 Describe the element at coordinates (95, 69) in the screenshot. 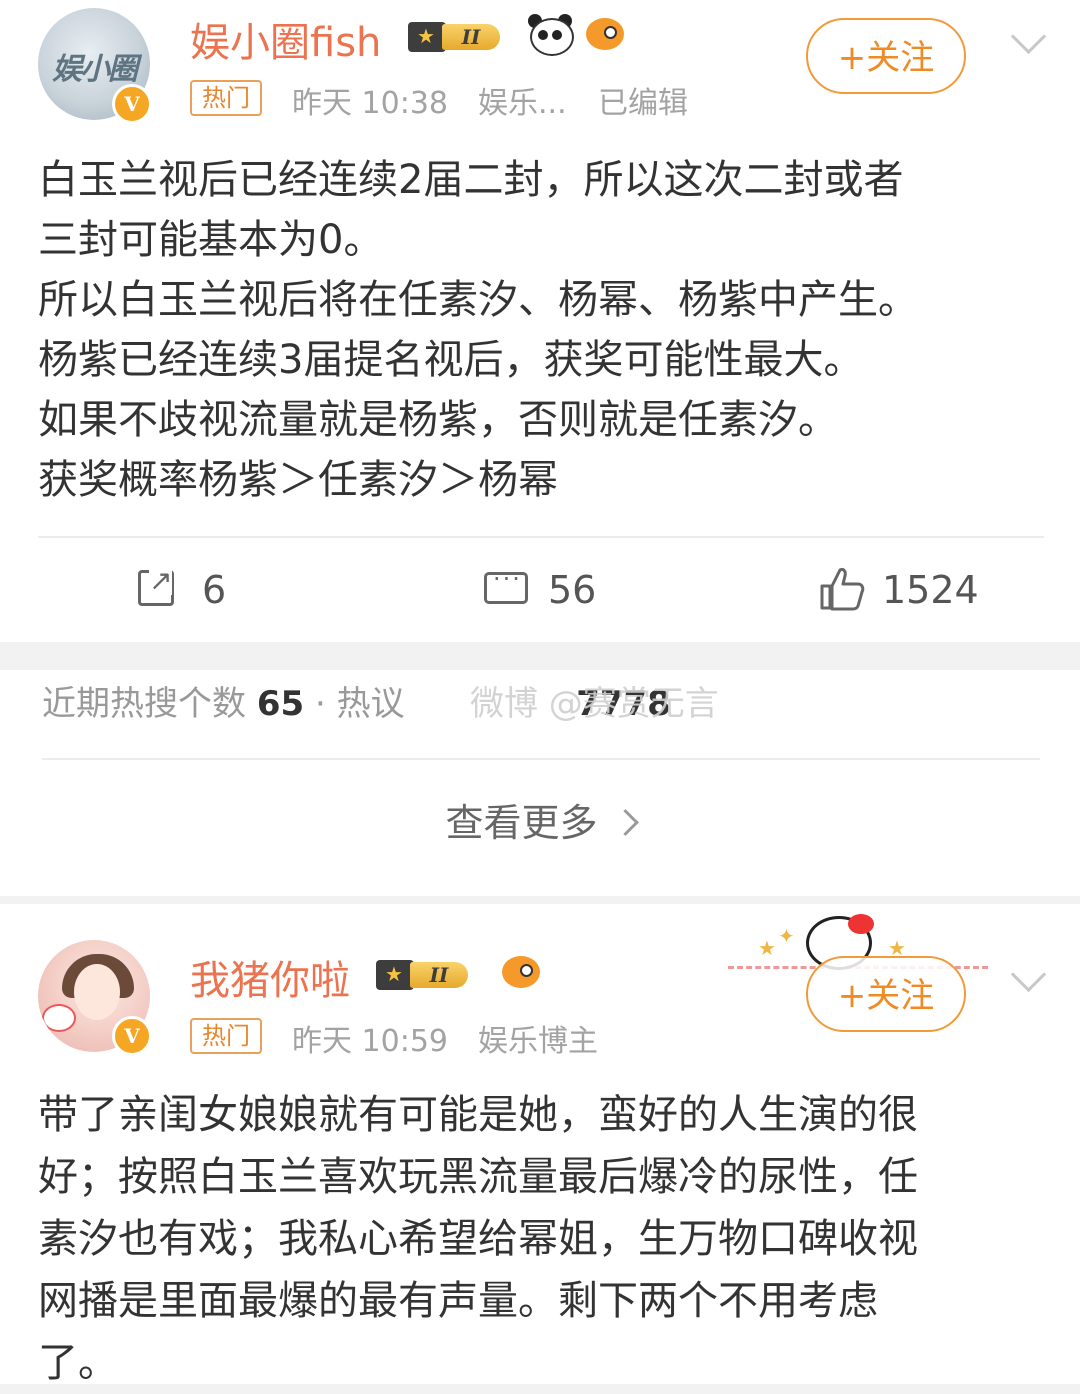

I see `avatar-logo-text: 娱小圈` at that location.